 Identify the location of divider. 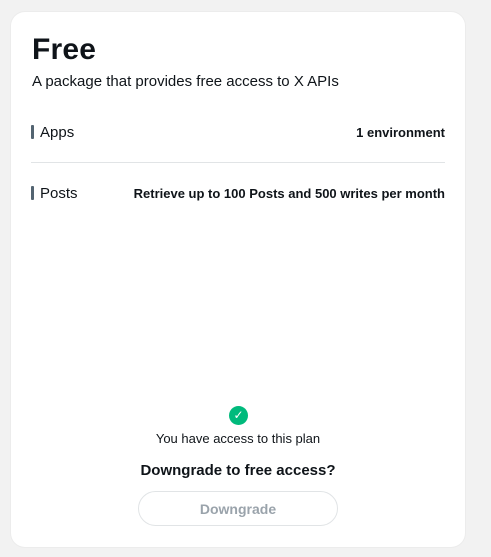
(238, 162).